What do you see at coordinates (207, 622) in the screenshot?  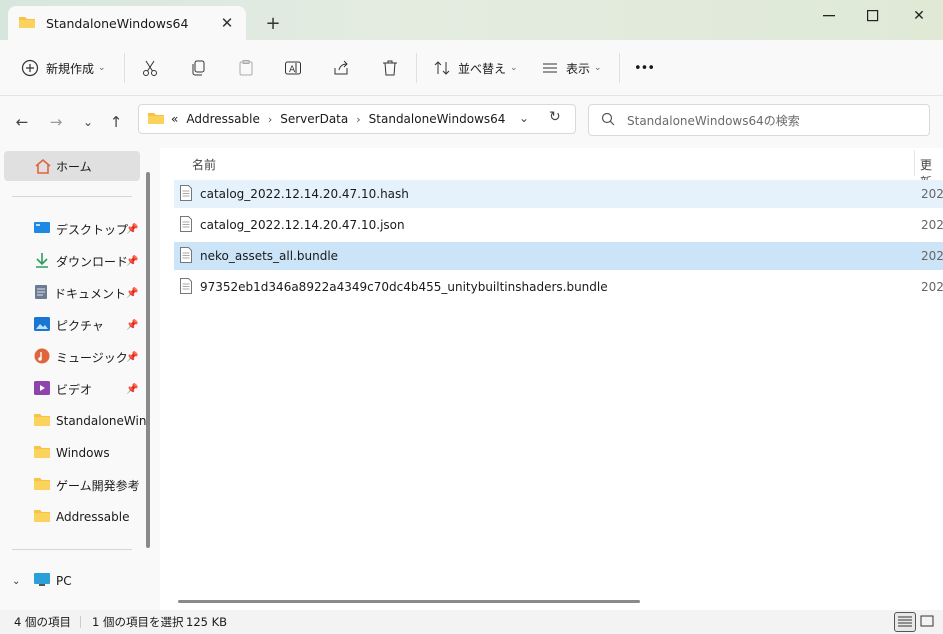 I see `selection-size: 125 KB` at bounding box center [207, 622].